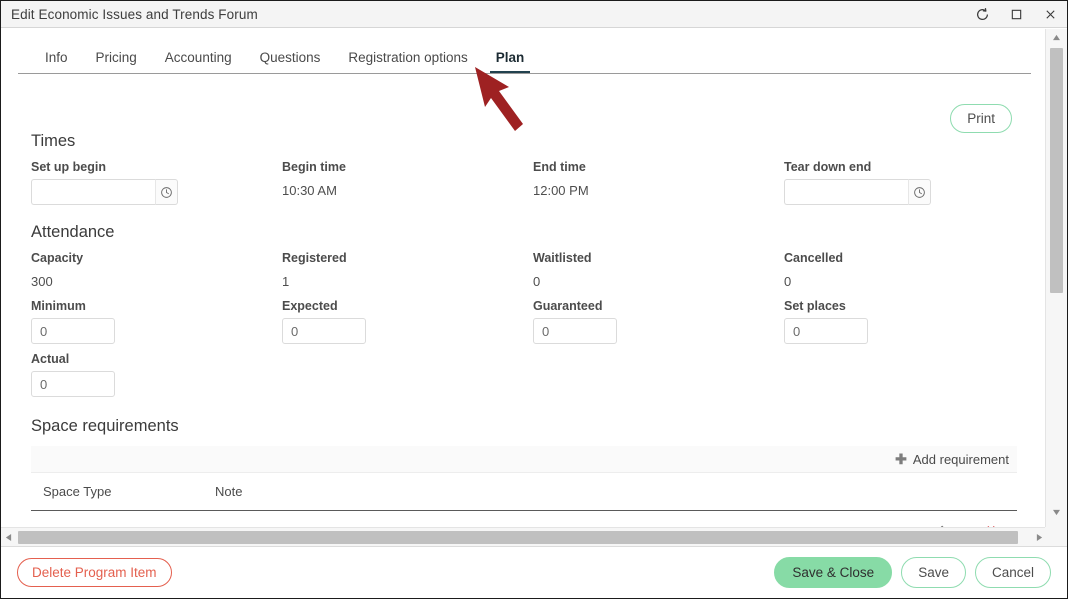 This screenshot has width=1068, height=599. I want to click on add-requirement-button: ✚ Add requirement, so click(952, 459).